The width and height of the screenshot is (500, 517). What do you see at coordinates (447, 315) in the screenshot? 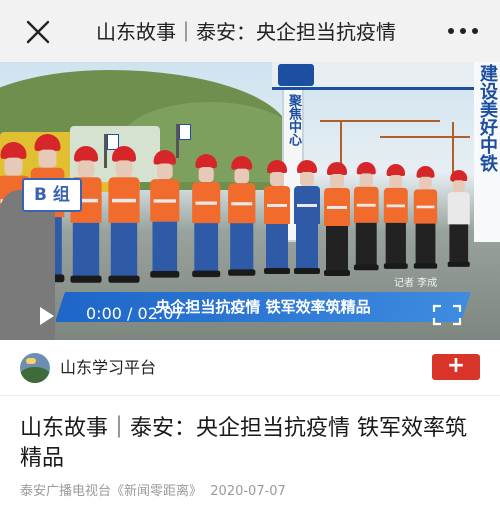
I see `fullscreen-icon` at bounding box center [447, 315].